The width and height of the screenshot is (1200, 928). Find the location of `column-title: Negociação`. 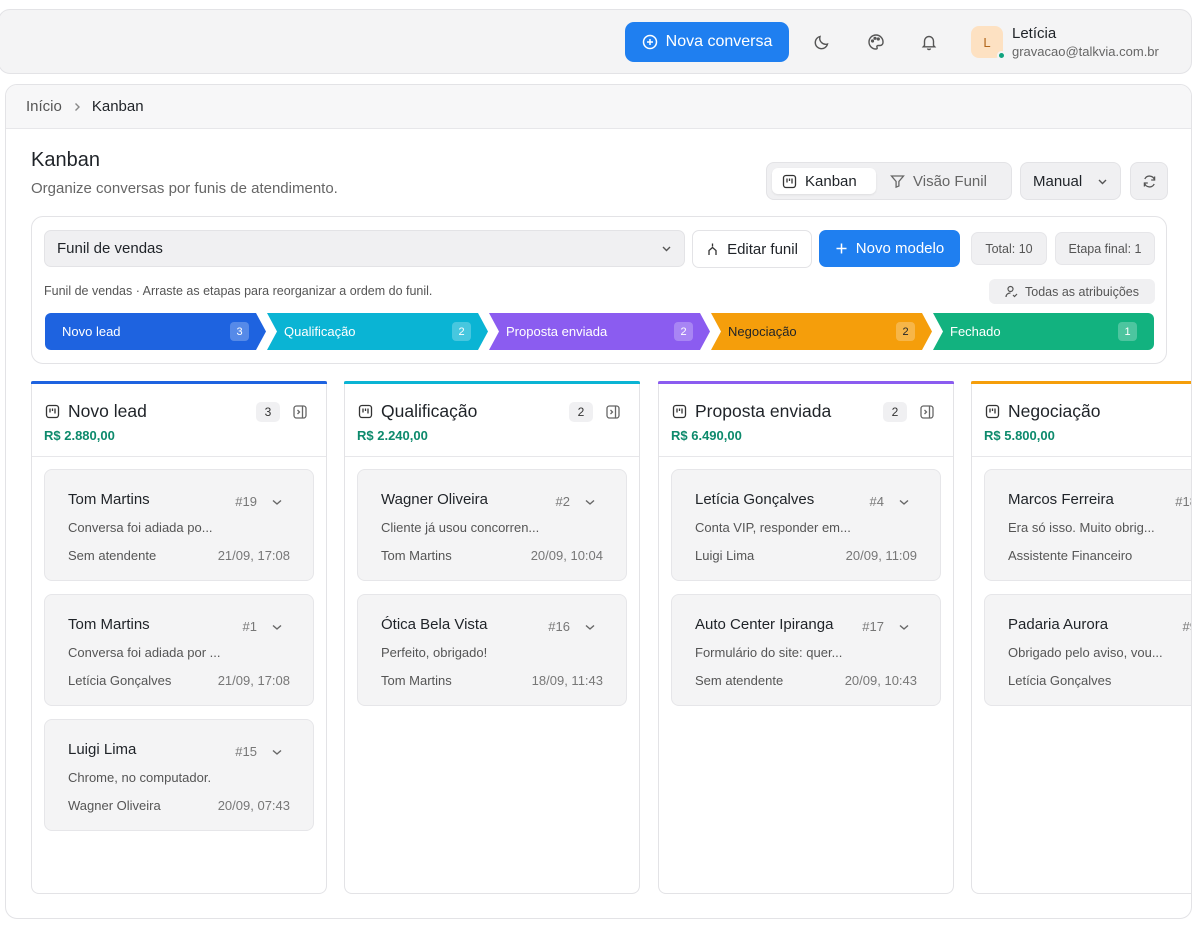

column-title: Negociação is located at coordinates (1042, 411).